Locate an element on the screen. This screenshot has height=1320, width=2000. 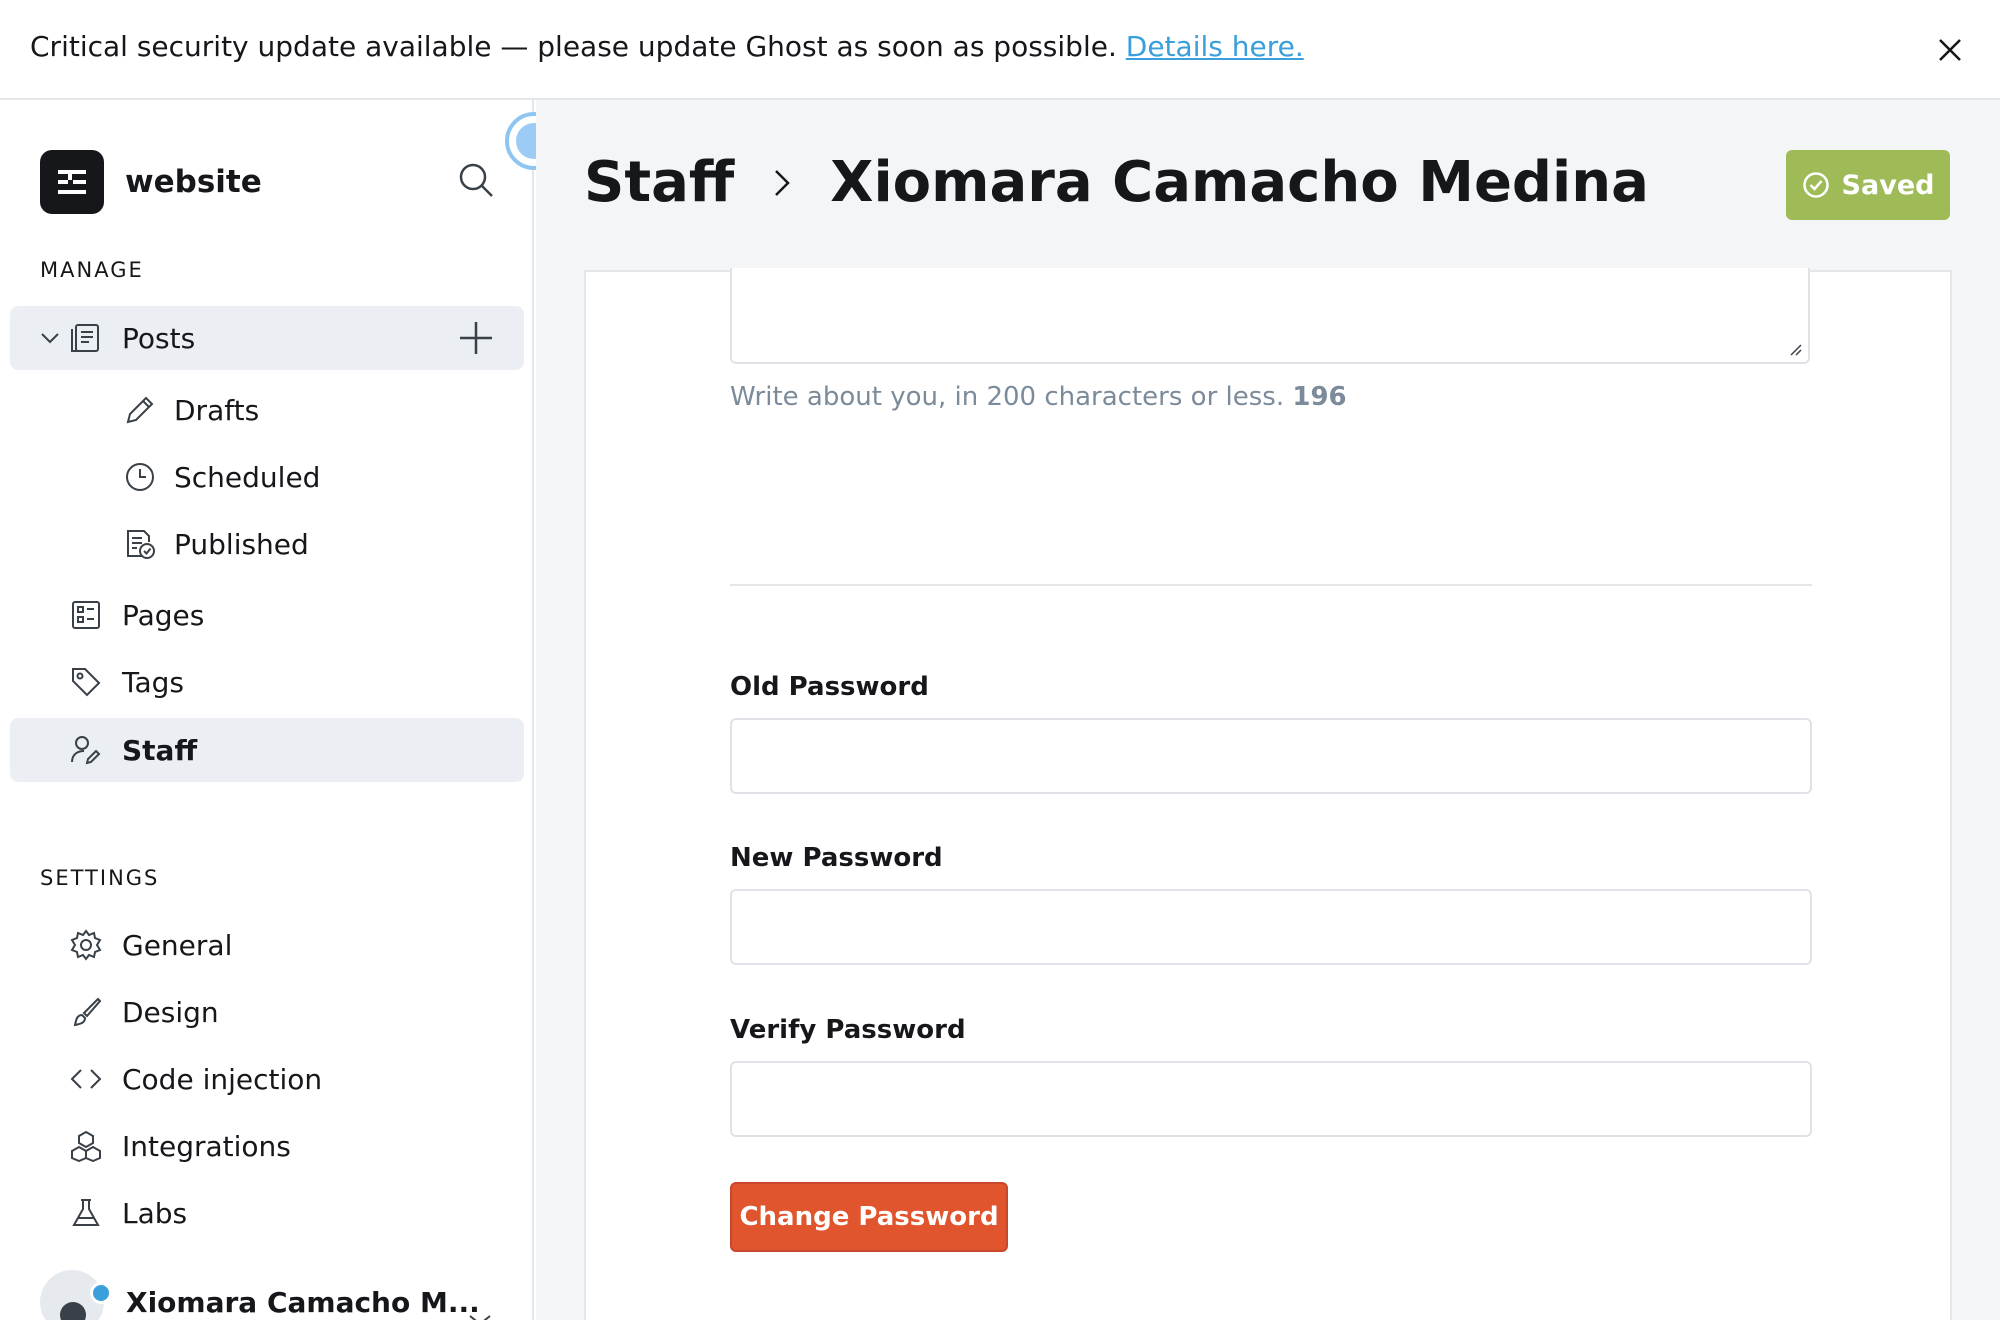
brush-icon is located at coordinates (87, 1012).